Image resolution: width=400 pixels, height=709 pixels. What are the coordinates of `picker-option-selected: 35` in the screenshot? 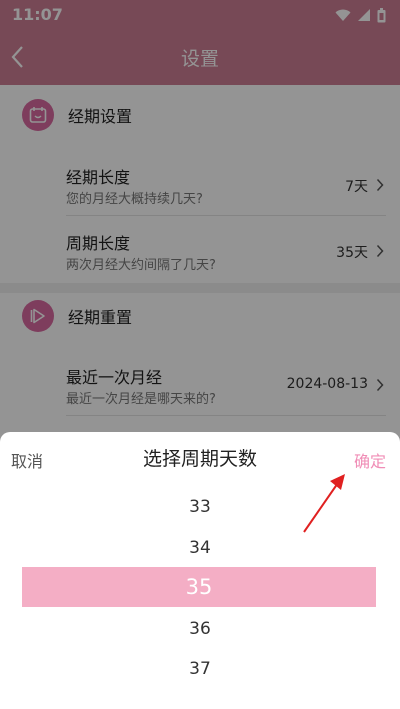 It's located at (199, 587).